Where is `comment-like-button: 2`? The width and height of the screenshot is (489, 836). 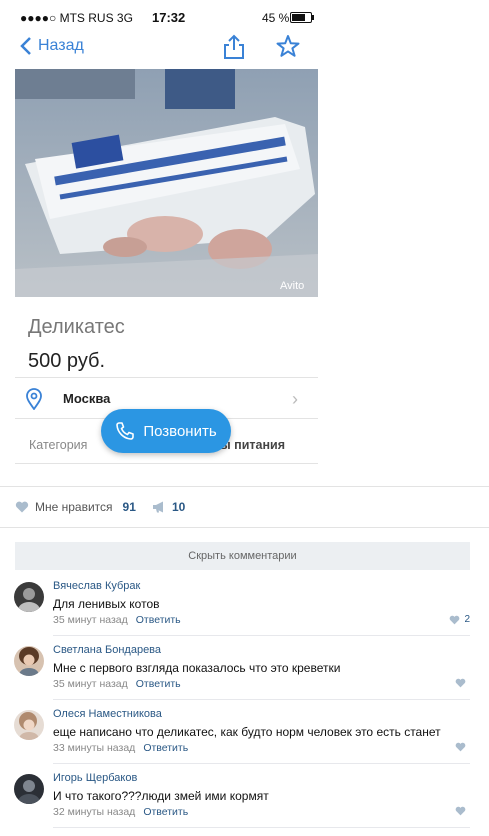 comment-like-button: 2 is located at coordinates (459, 619).